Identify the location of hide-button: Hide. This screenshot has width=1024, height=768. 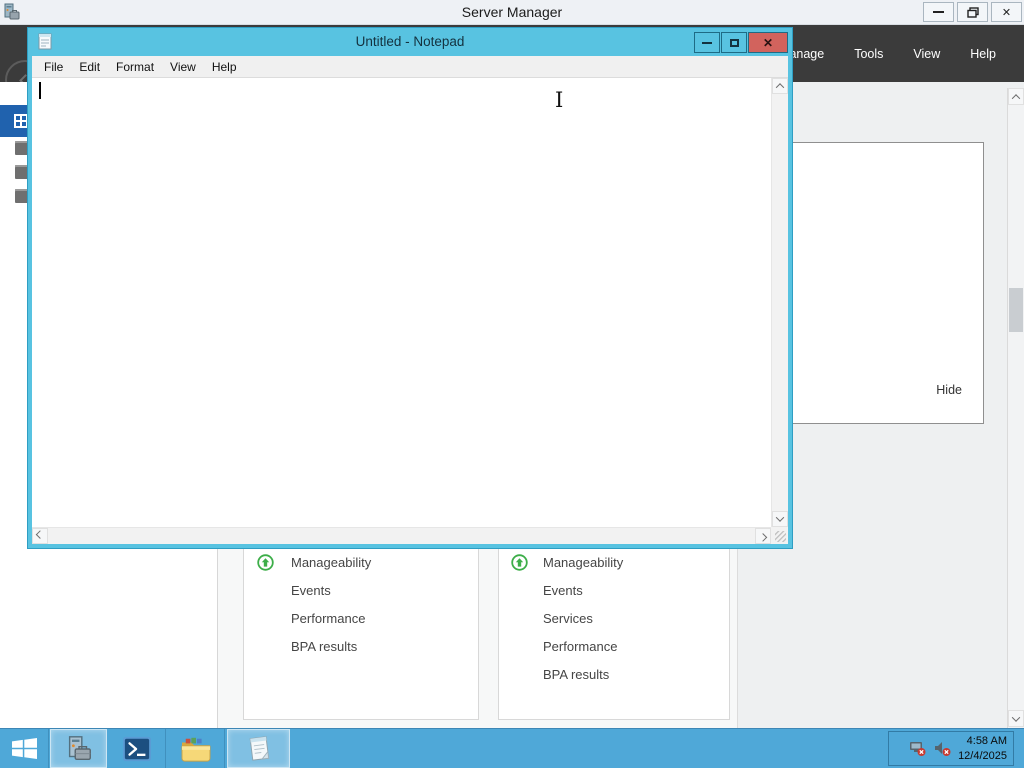
(949, 390).